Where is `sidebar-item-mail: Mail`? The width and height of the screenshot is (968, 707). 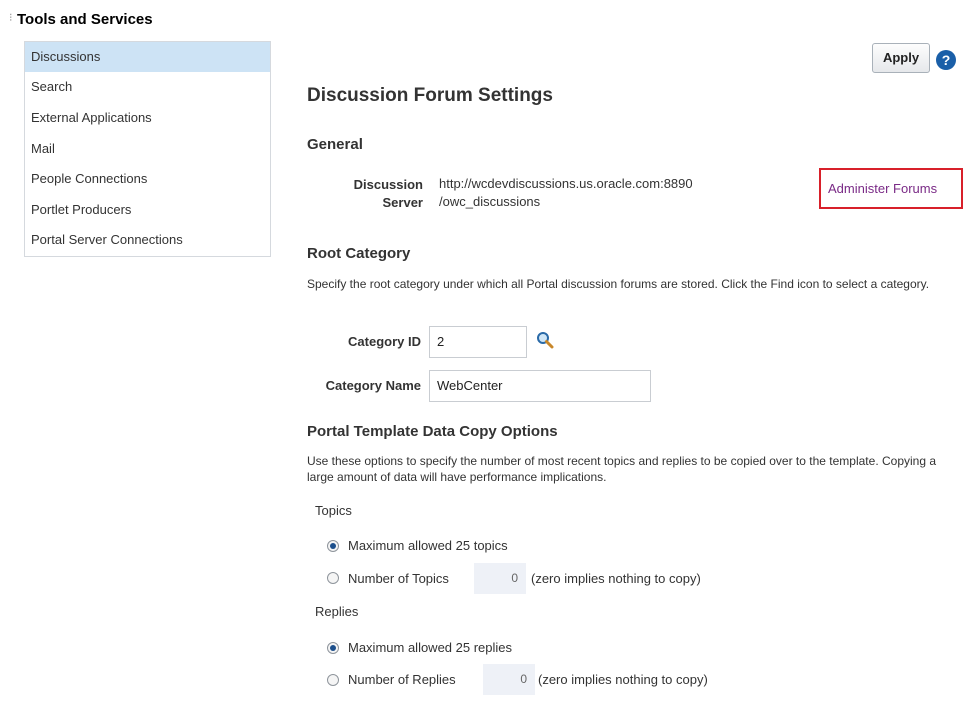
sidebar-item-mail: Mail is located at coordinates (147, 149).